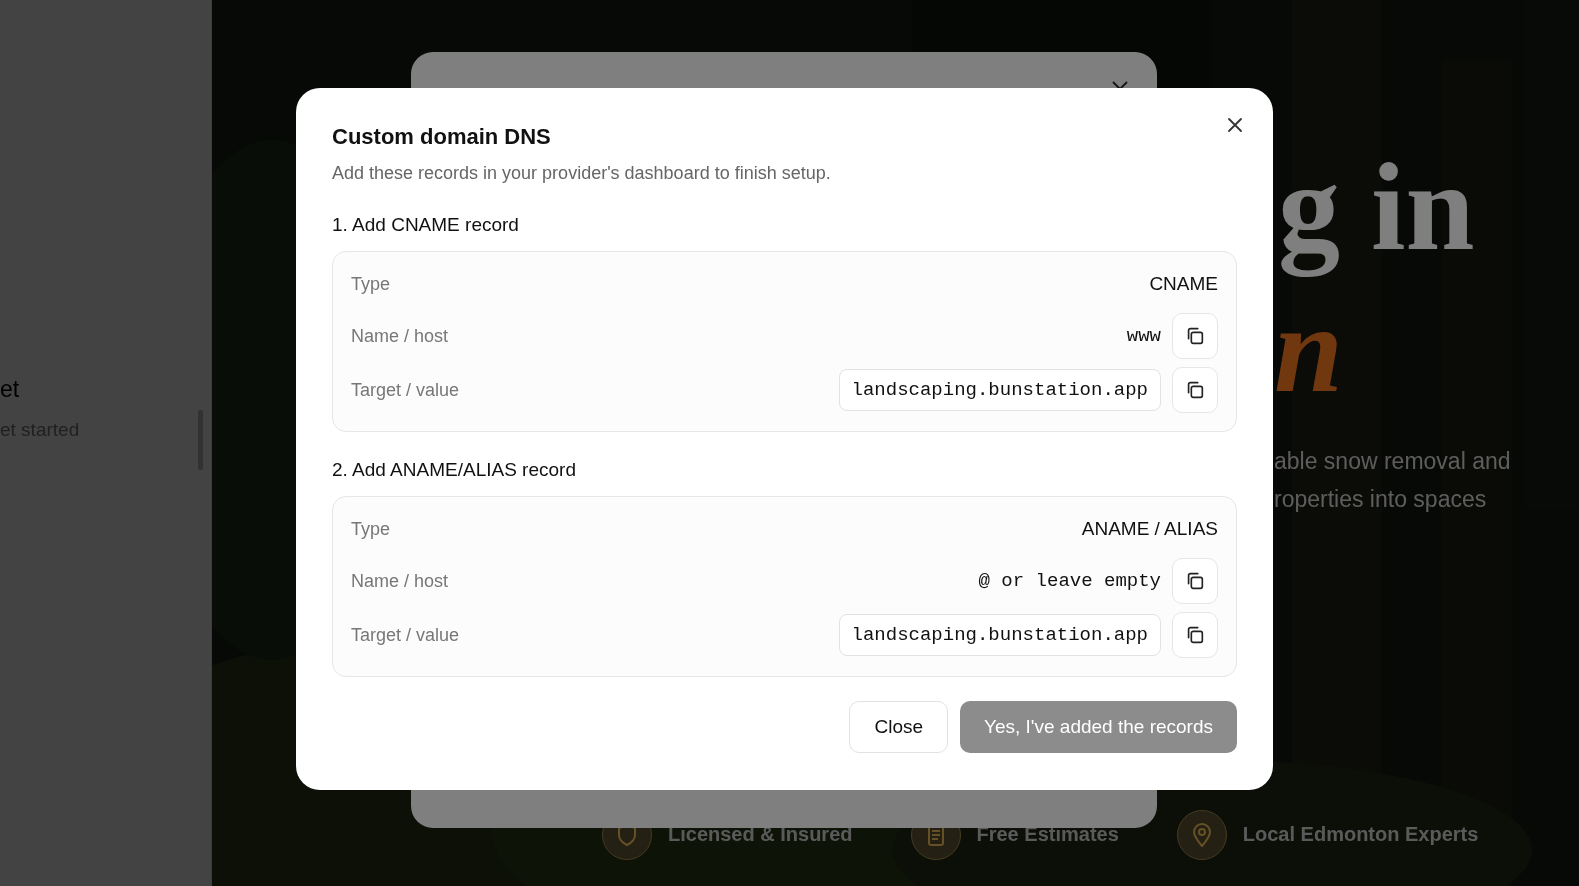  What do you see at coordinates (454, 470) in the screenshot?
I see `section-heading: 2. Add ANAME/ALIAS record` at bounding box center [454, 470].